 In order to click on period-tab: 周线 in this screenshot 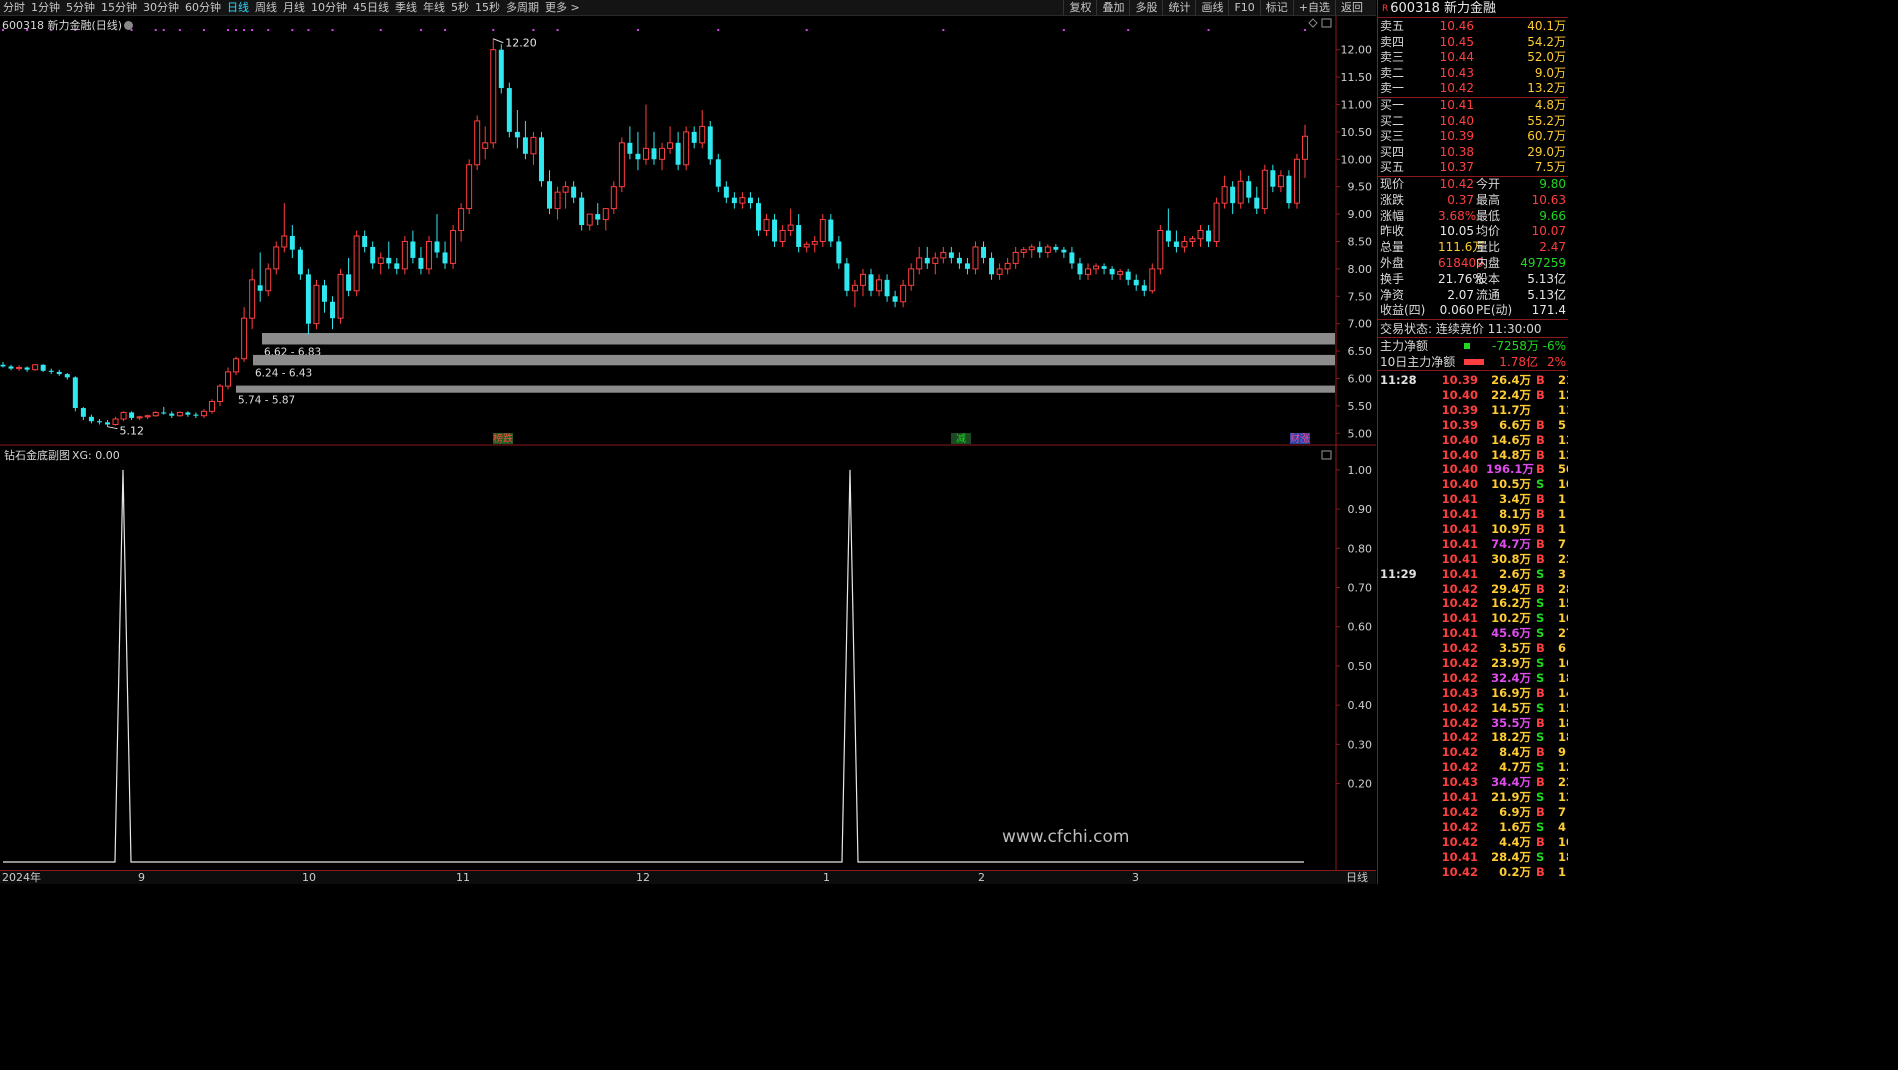, I will do `click(266, 8)`.